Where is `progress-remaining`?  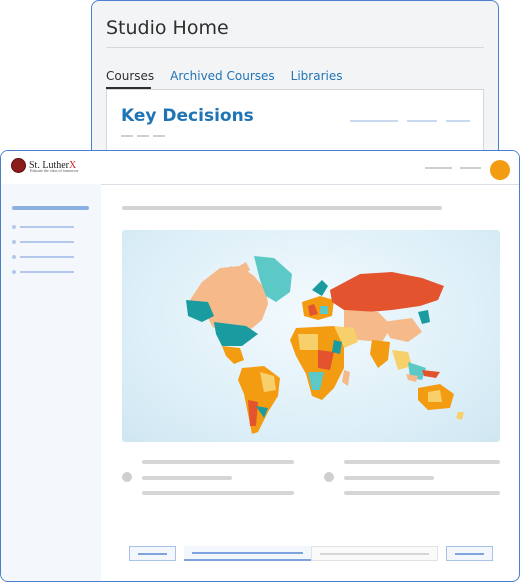 progress-remaining is located at coordinates (374, 553).